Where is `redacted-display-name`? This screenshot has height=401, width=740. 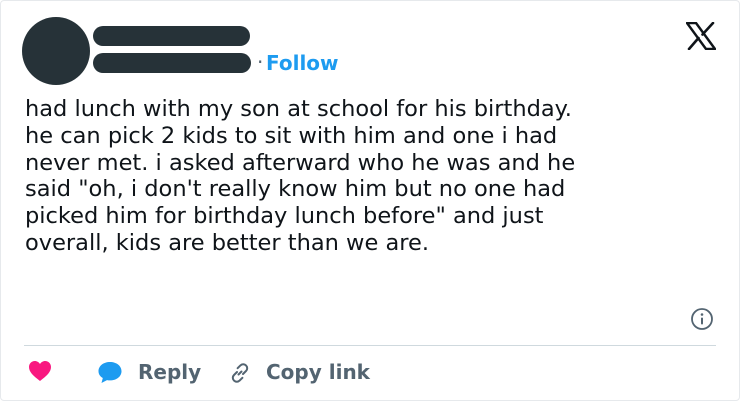 redacted-display-name is located at coordinates (171, 36).